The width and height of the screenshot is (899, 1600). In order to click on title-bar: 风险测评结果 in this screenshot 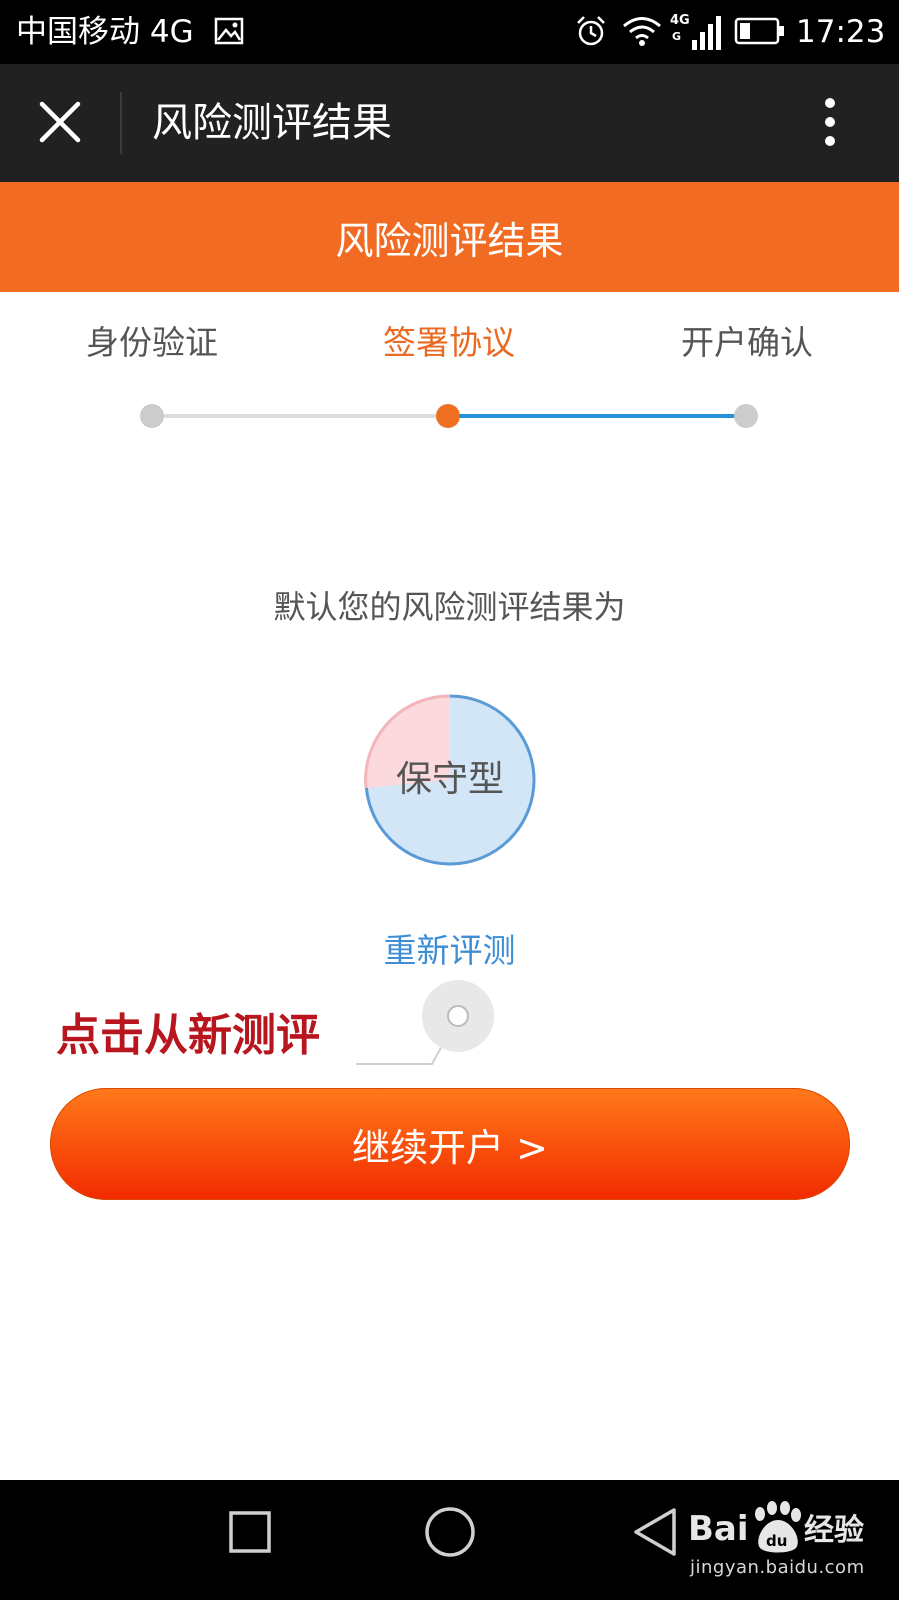, I will do `click(449, 123)`.